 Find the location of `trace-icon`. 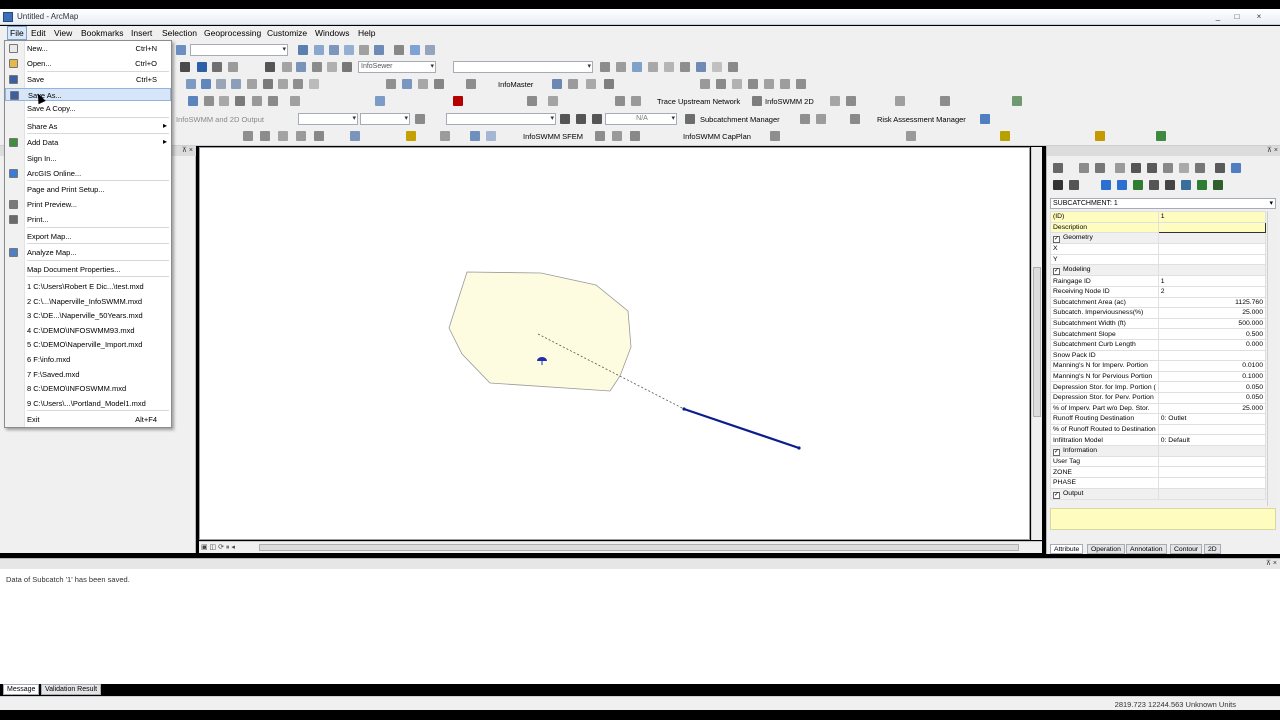

trace-icon is located at coordinates (257, 101).